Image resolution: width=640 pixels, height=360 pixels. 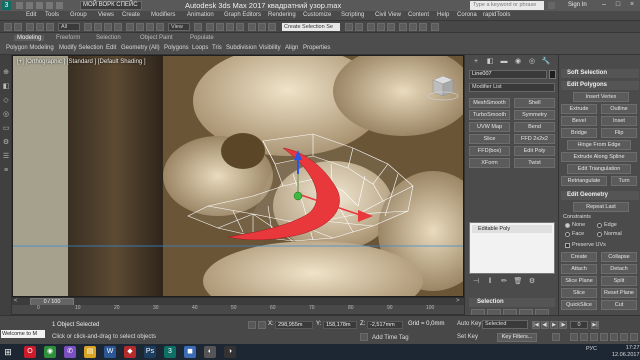 I want to click on minimize-button: –, so click(x=604, y=5).